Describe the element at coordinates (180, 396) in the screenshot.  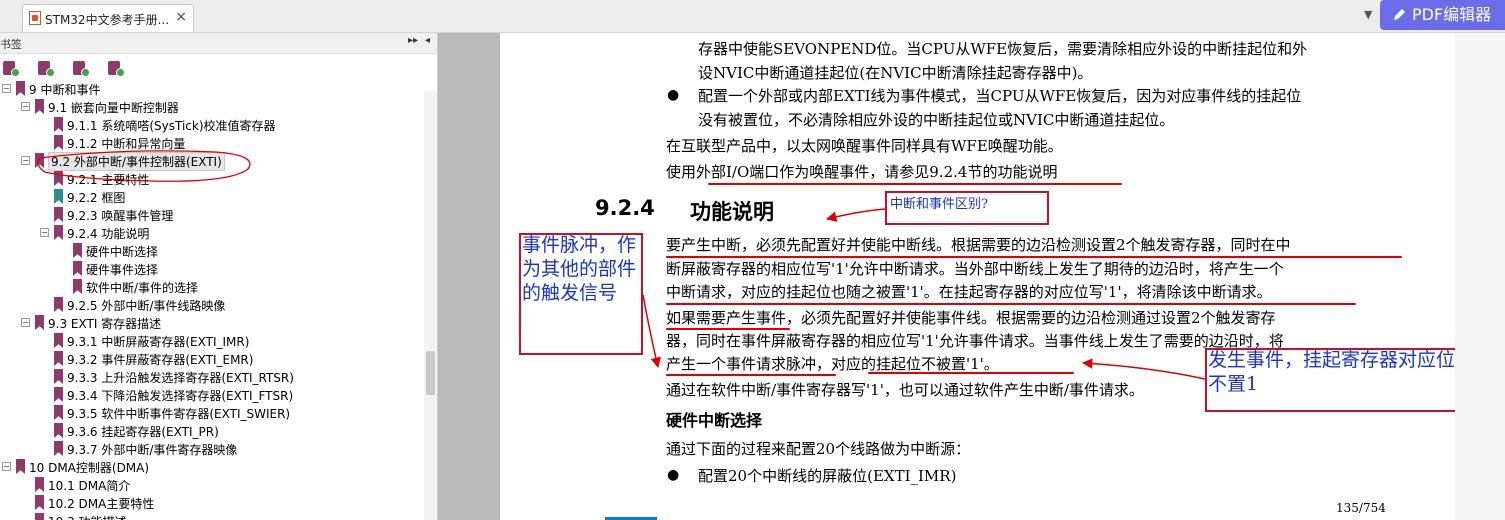
I see `bookmark-label: 9.3.4 下降沿触发选择寄存器(EXTI_FTSR)` at that location.